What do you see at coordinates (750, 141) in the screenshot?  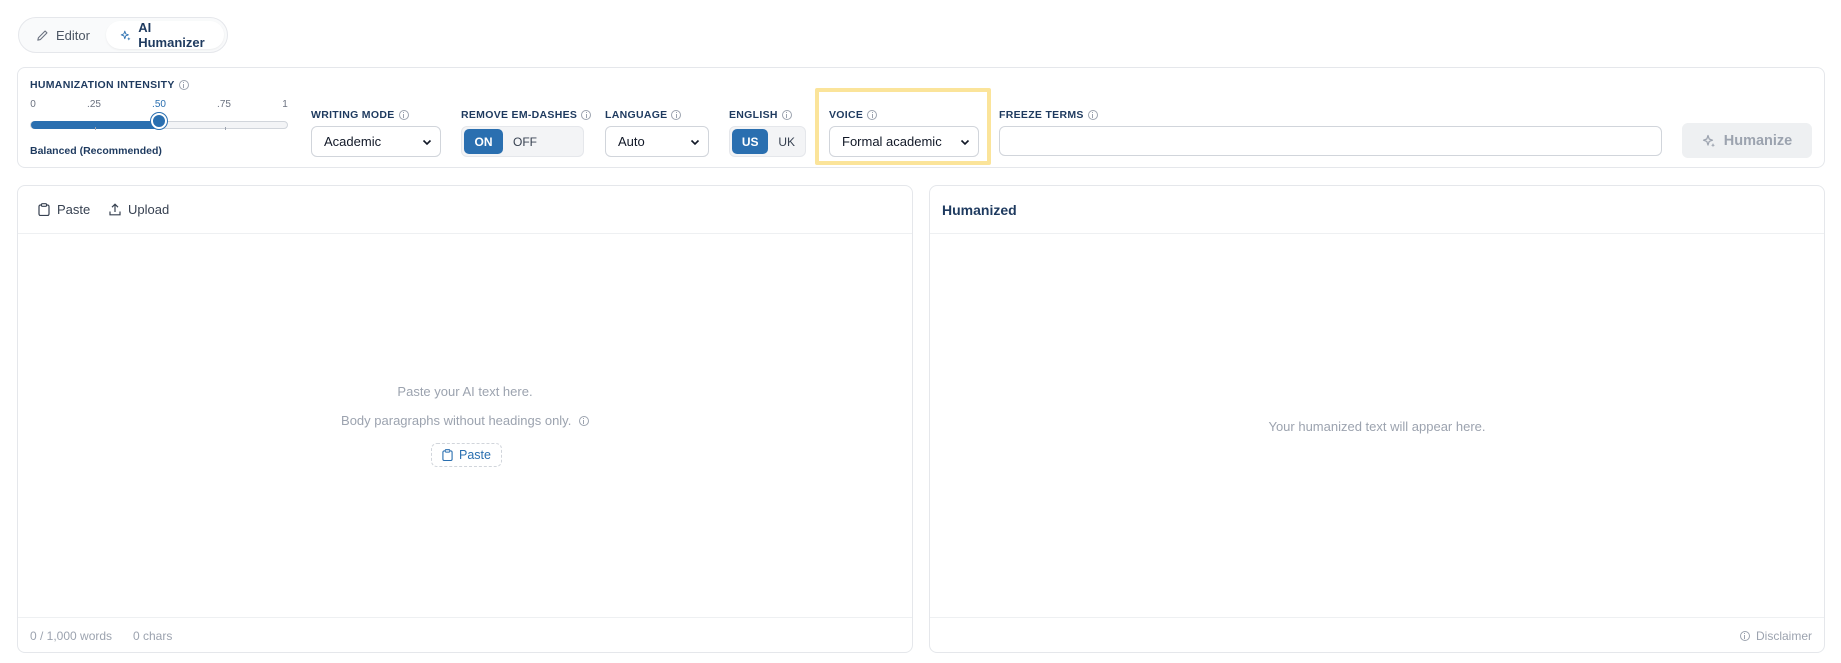 I see `english-us-option: US` at bounding box center [750, 141].